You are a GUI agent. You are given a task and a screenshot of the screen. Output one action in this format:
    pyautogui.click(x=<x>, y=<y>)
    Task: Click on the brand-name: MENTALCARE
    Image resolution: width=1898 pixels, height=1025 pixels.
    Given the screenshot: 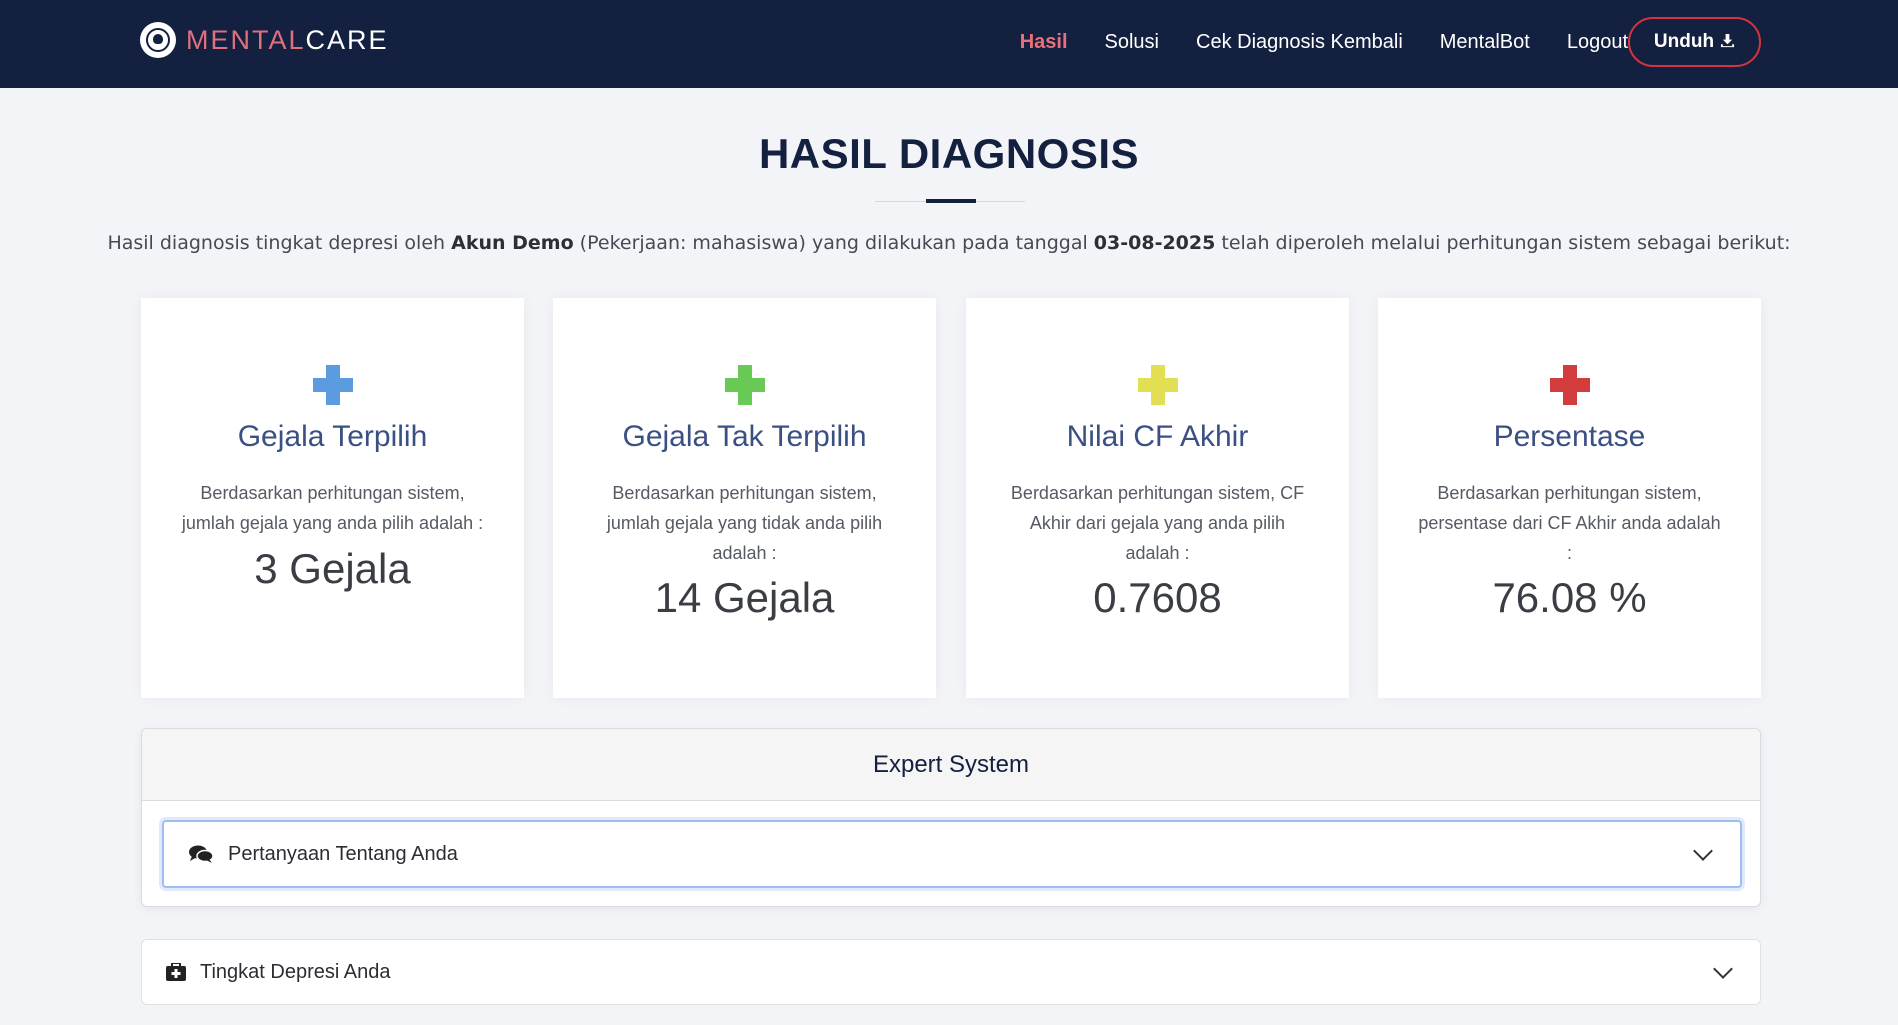 What is the action you would take?
    pyautogui.click(x=287, y=39)
    